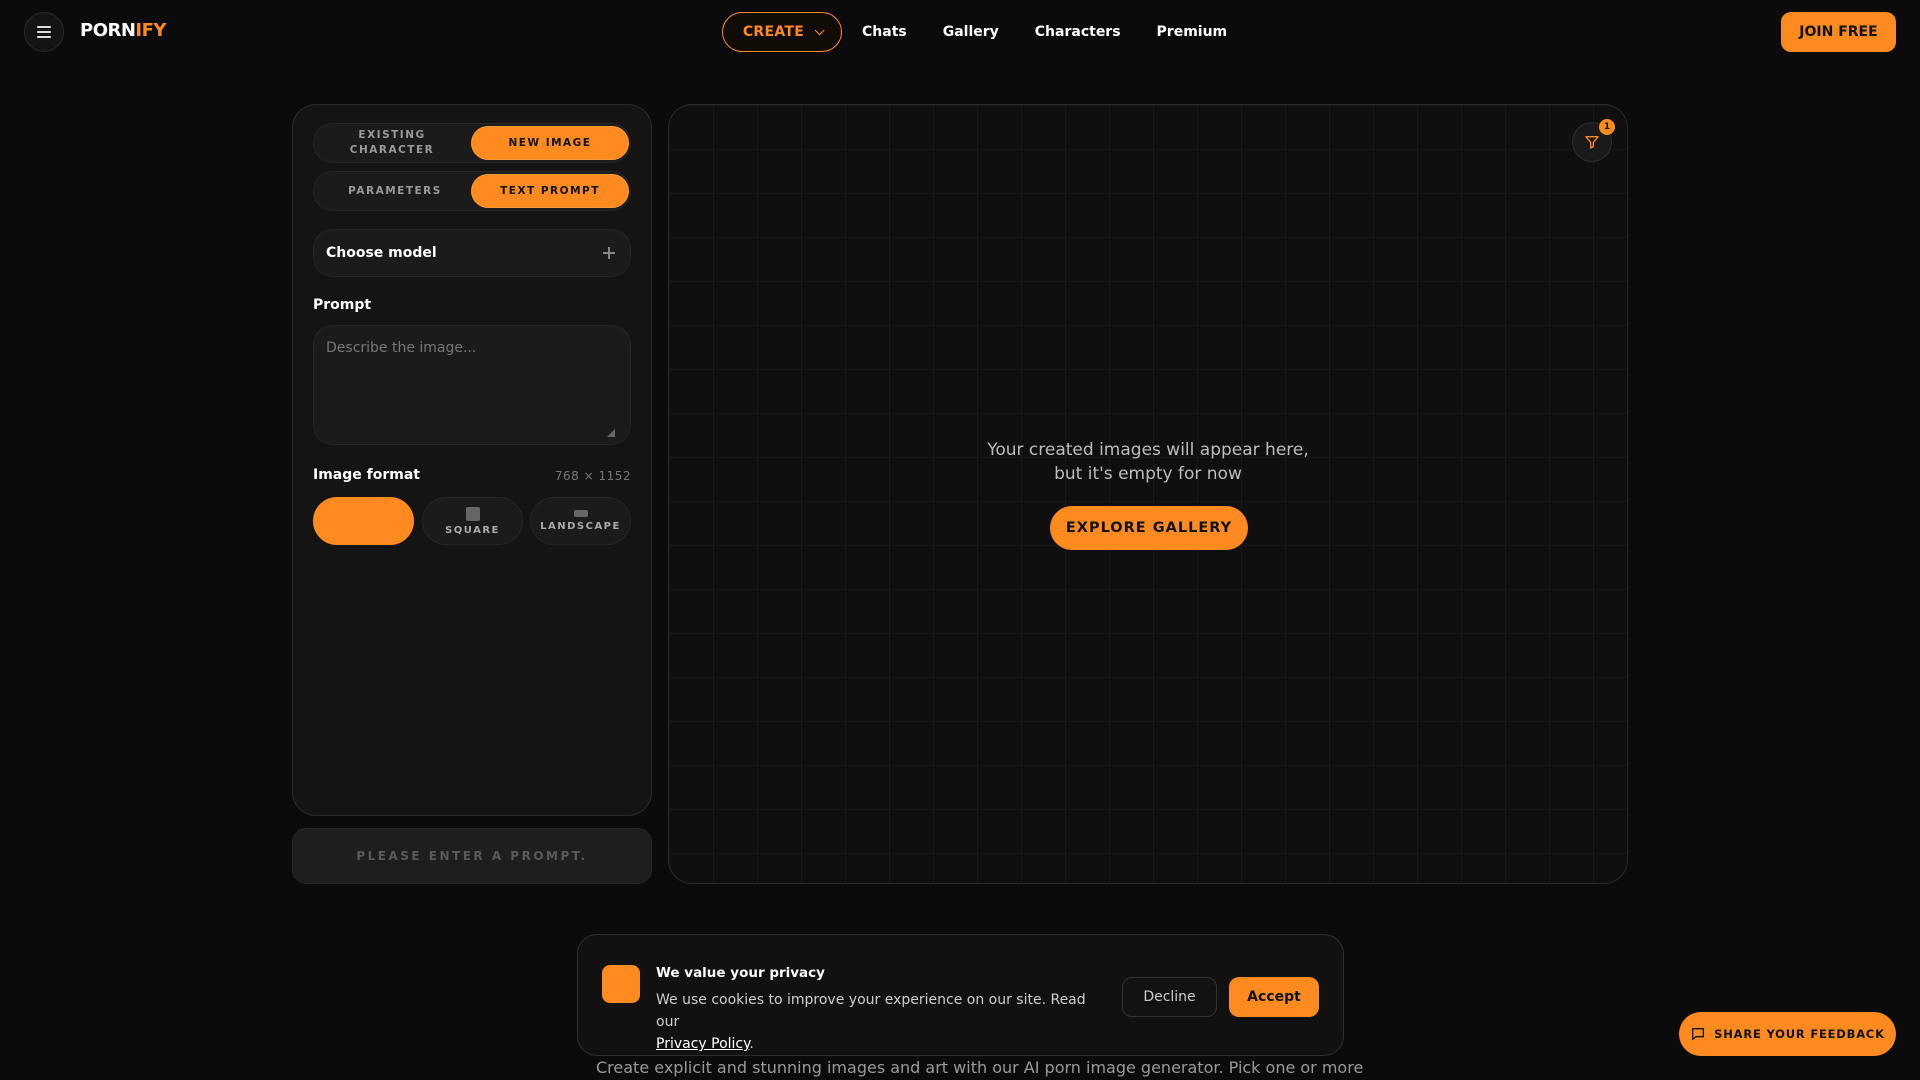 The image size is (1920, 1080). Describe the element at coordinates (381, 253) in the screenshot. I see `choose-model-label: Choose model` at that location.